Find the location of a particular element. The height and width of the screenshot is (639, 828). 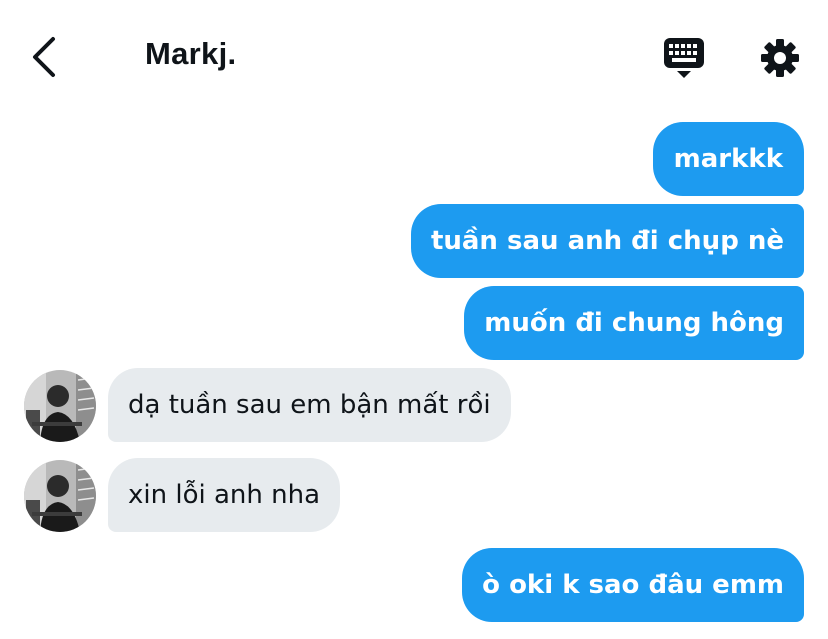

chevron-left-icon is located at coordinates (44, 57).